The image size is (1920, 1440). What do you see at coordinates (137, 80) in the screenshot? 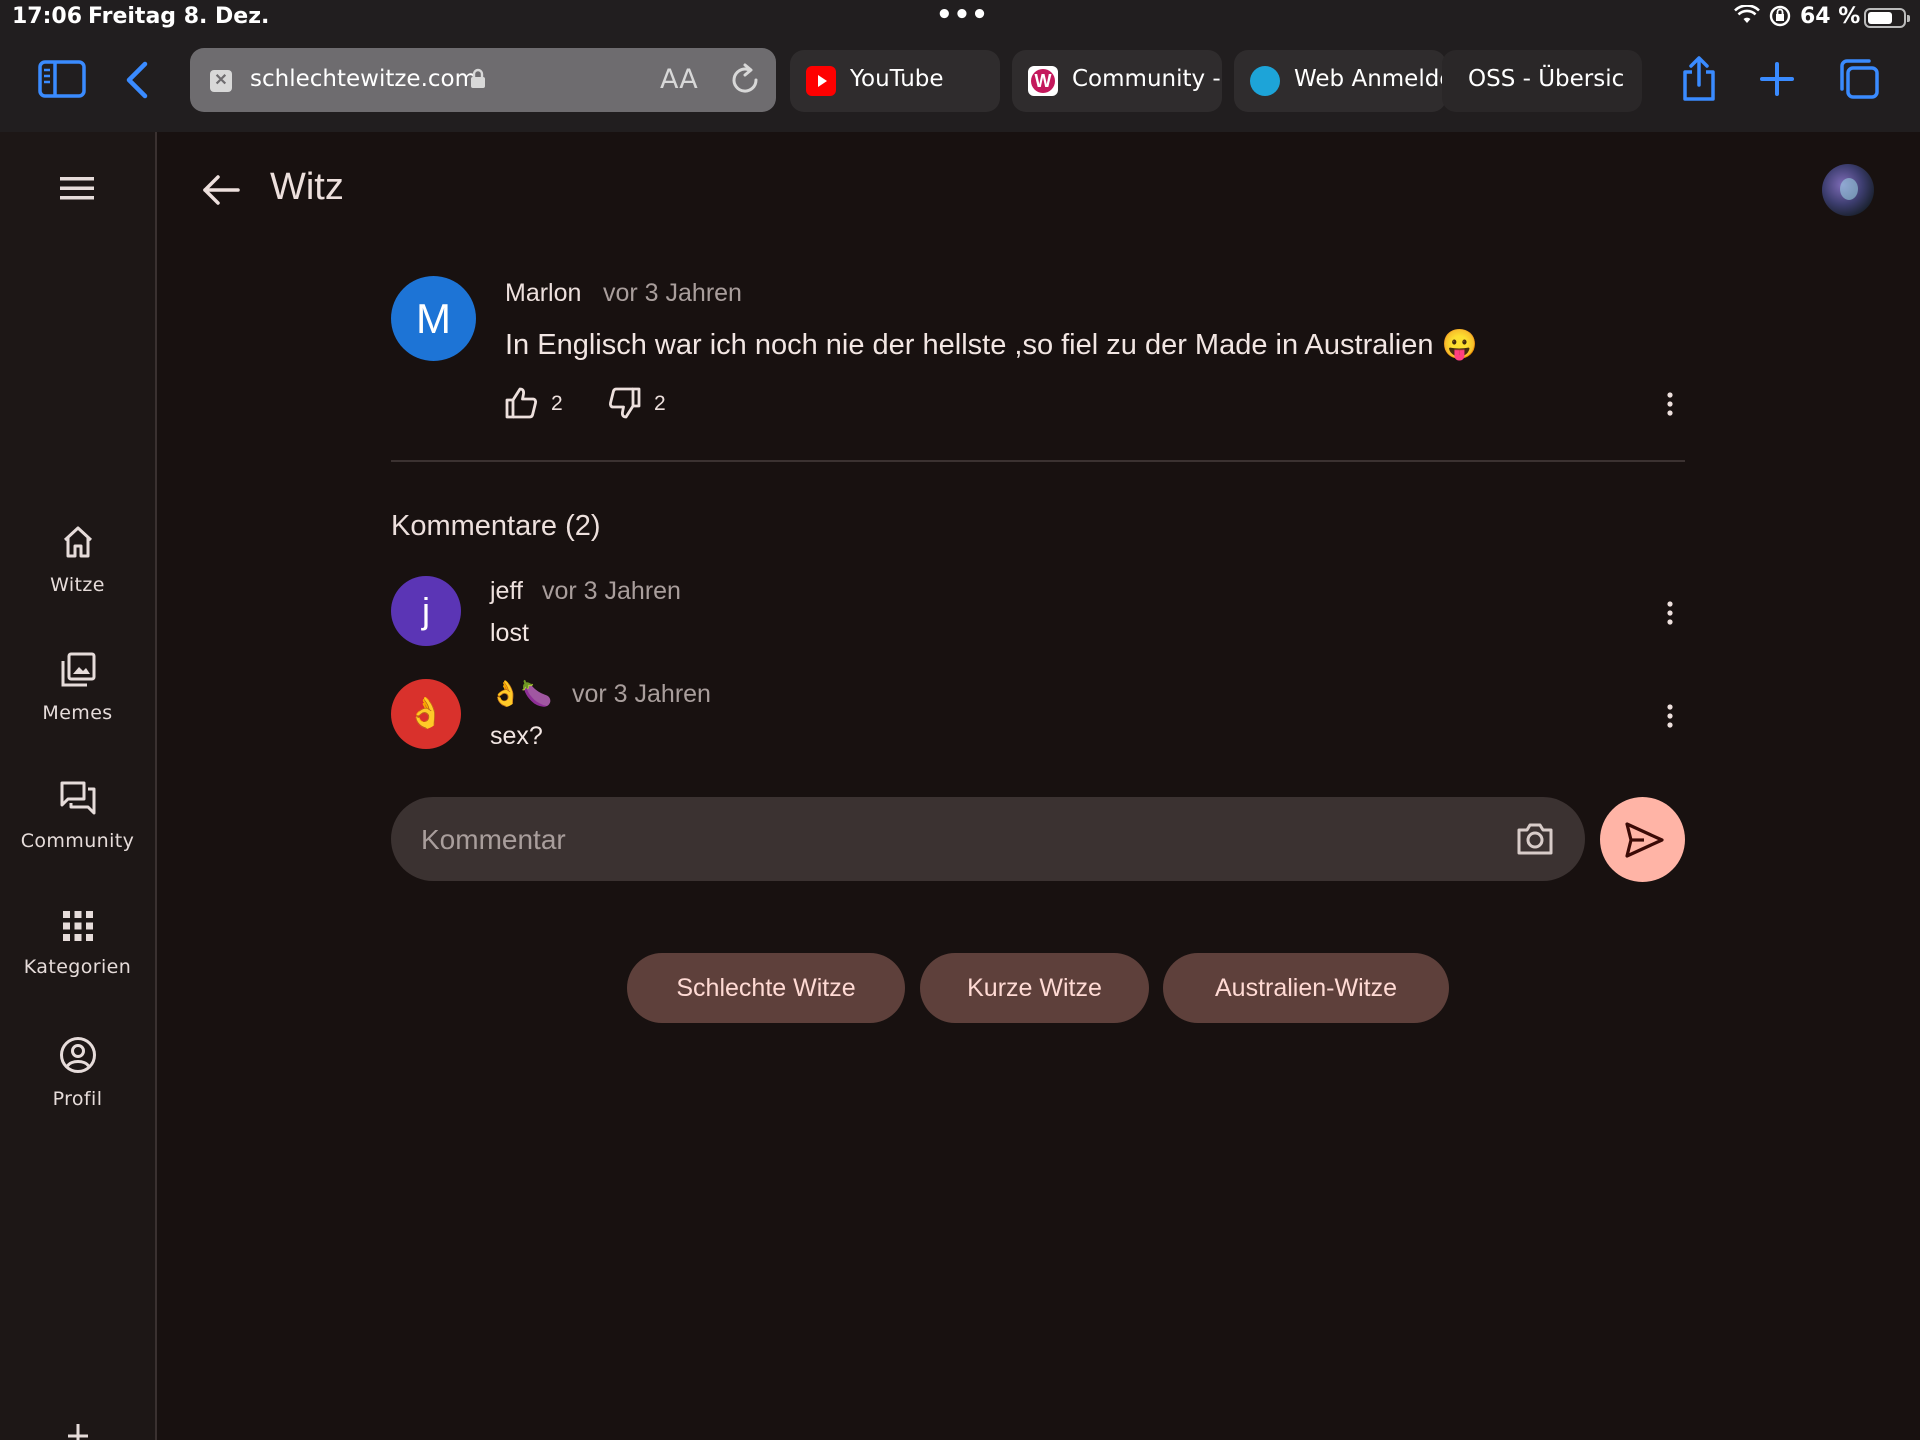
I see `browser-back-icon` at bounding box center [137, 80].